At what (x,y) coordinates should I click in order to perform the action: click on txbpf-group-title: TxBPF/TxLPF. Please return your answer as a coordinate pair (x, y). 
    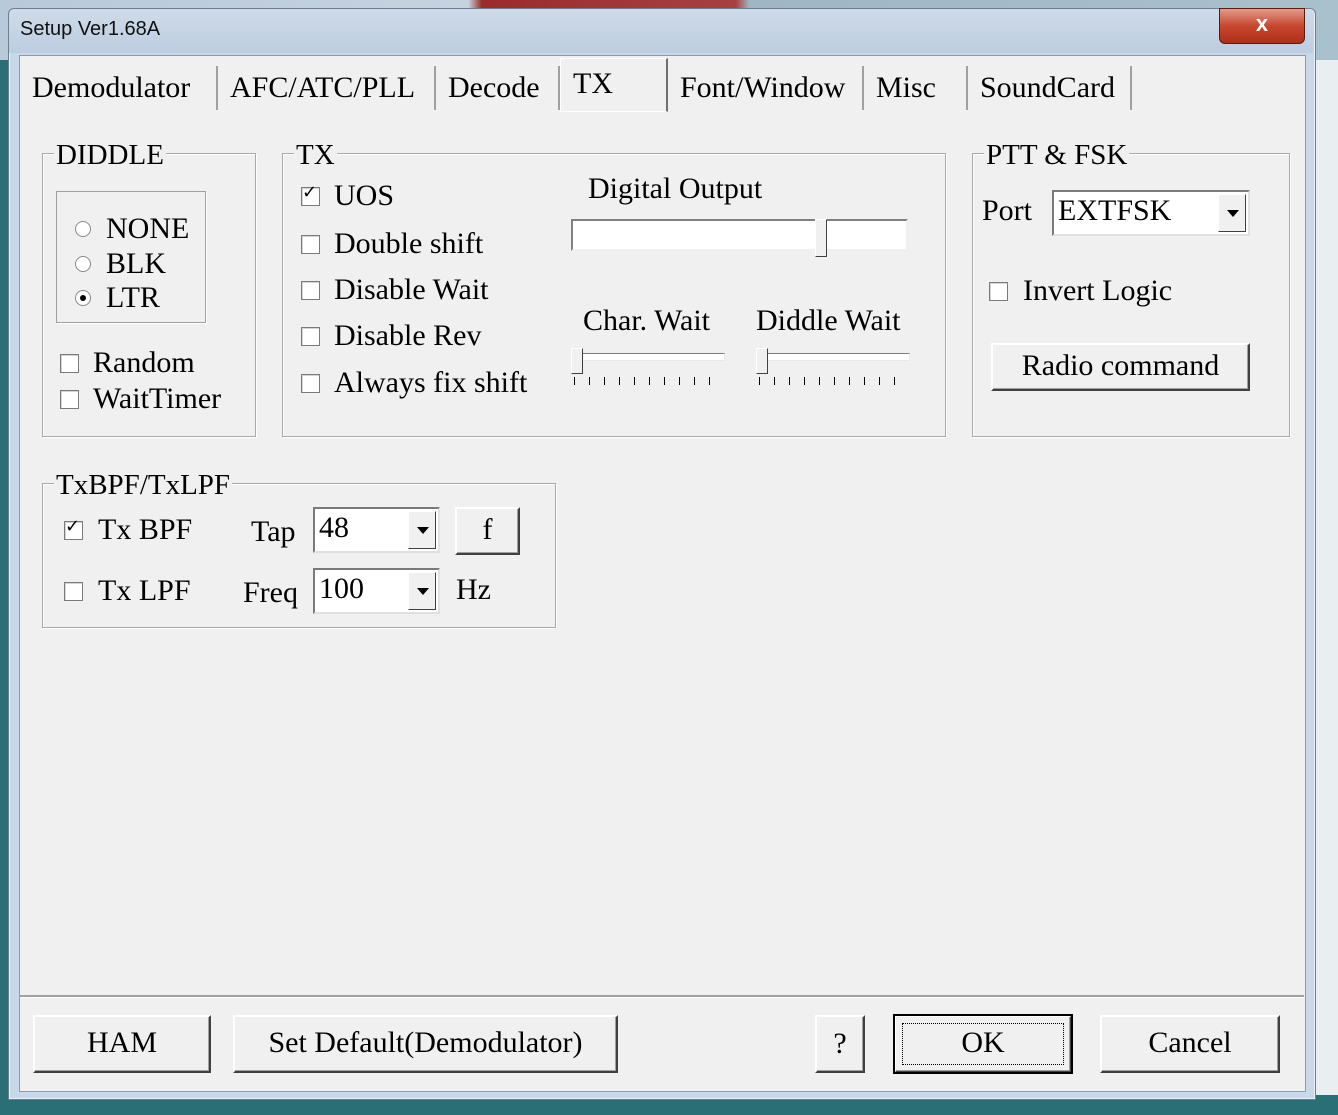
    Looking at the image, I should click on (143, 485).